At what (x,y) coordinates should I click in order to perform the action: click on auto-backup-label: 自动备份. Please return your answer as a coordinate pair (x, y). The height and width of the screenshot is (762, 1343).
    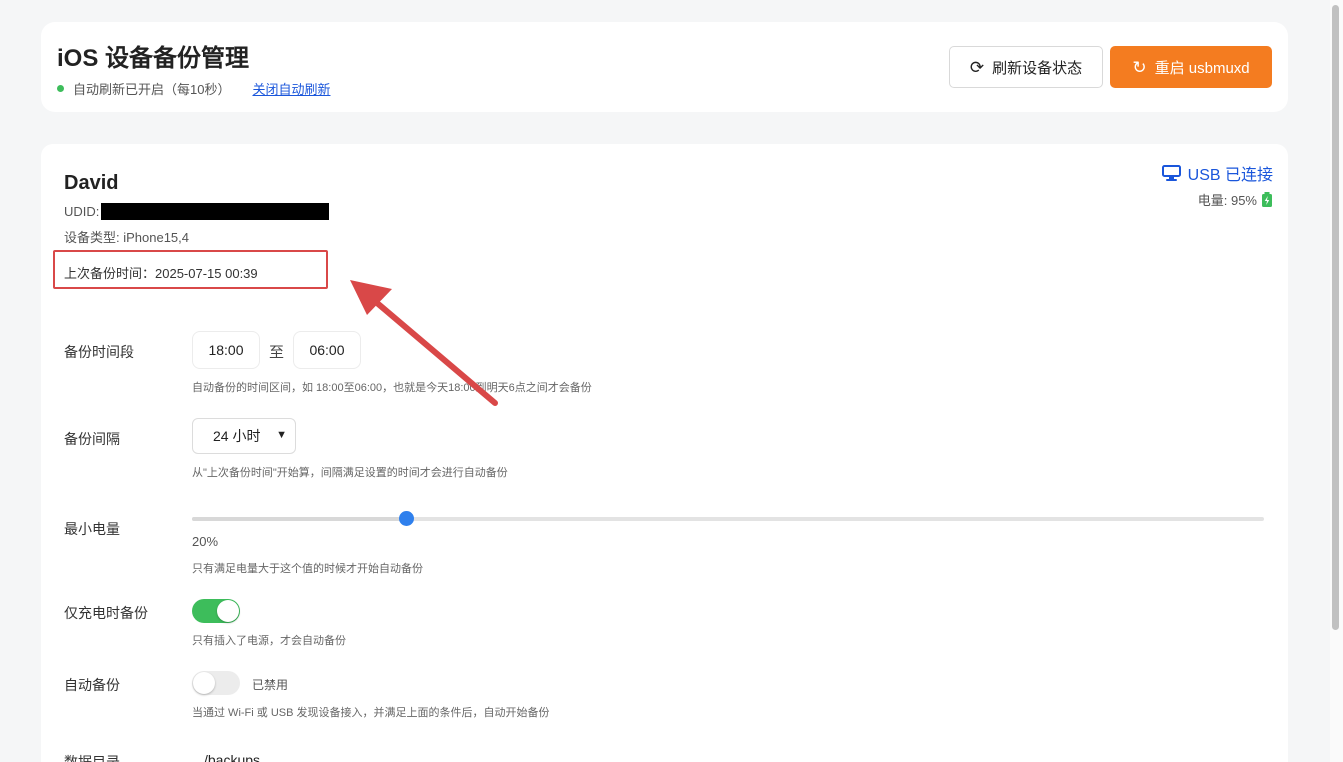
    Looking at the image, I should click on (92, 685).